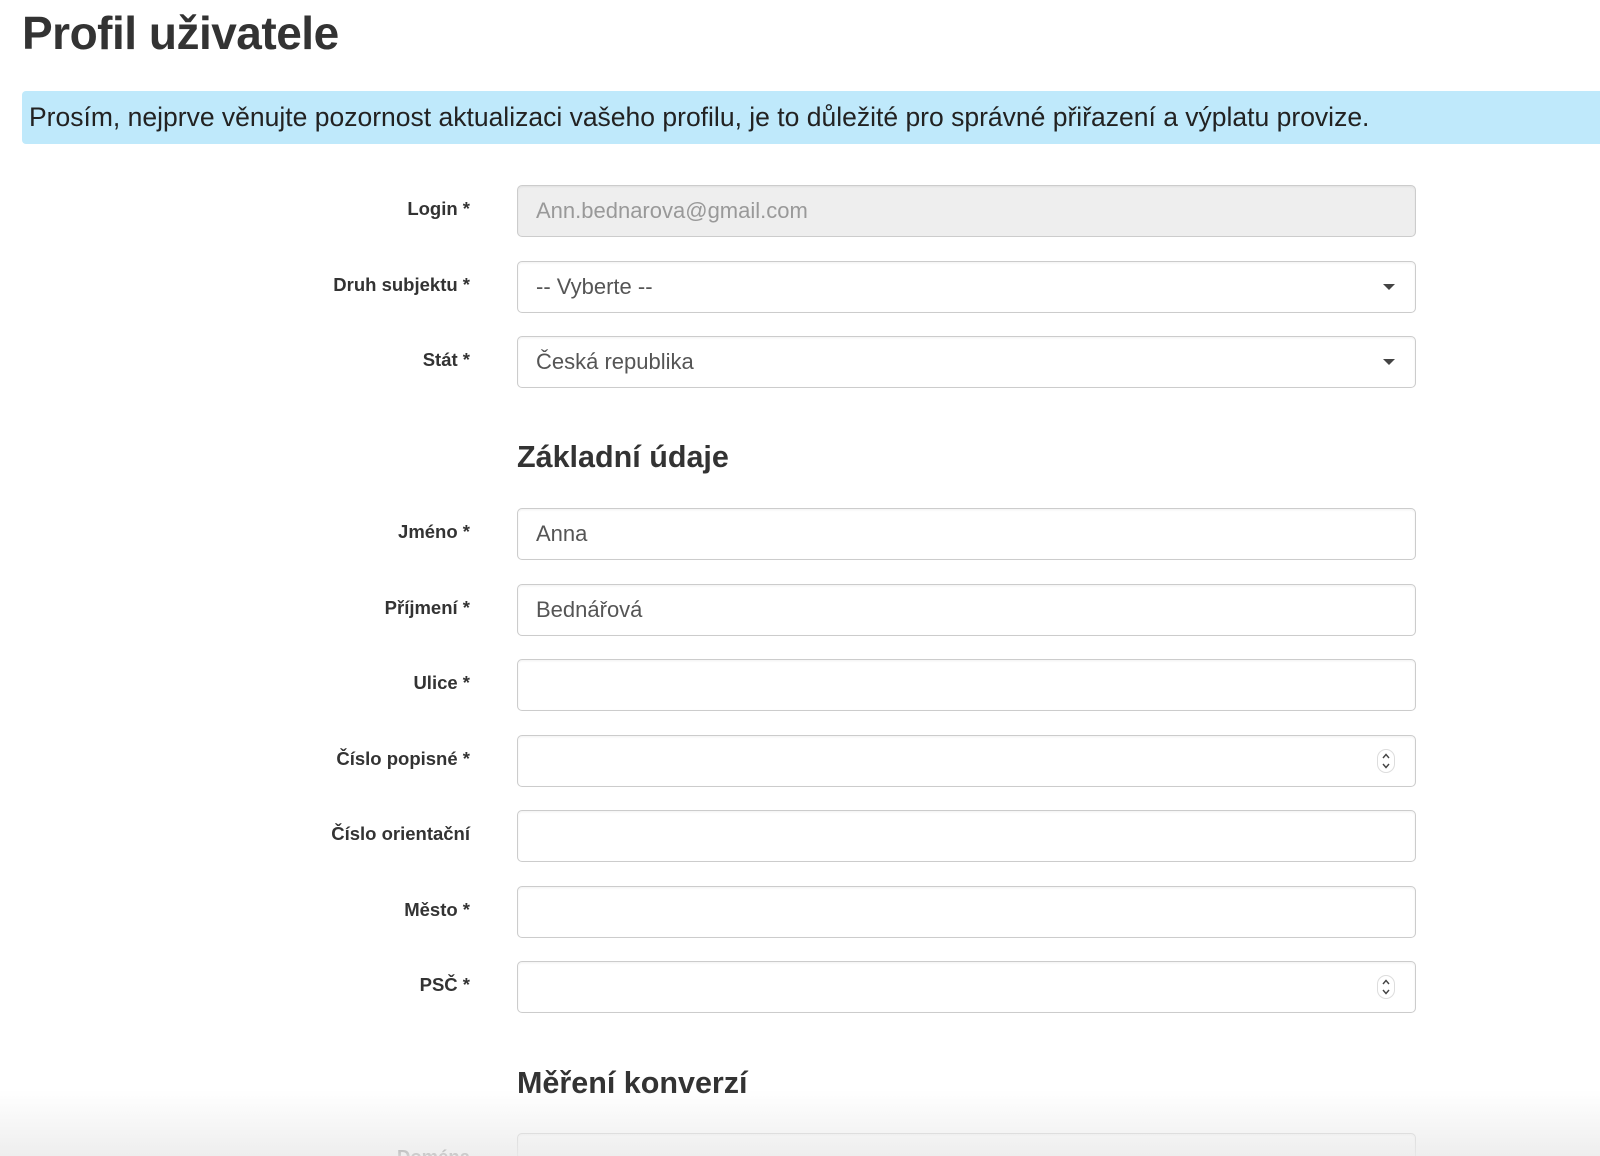  I want to click on first-name-row: Jméno * Anna, so click(800, 534).